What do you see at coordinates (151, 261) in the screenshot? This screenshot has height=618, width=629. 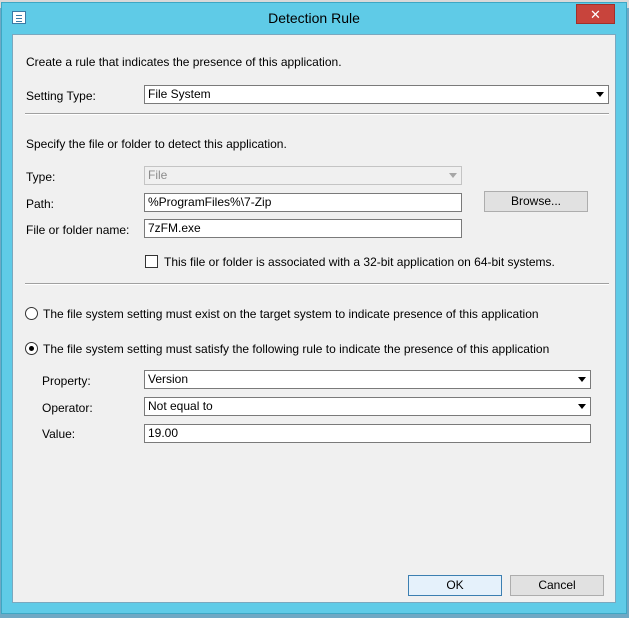 I see `bit32-checkbox` at bounding box center [151, 261].